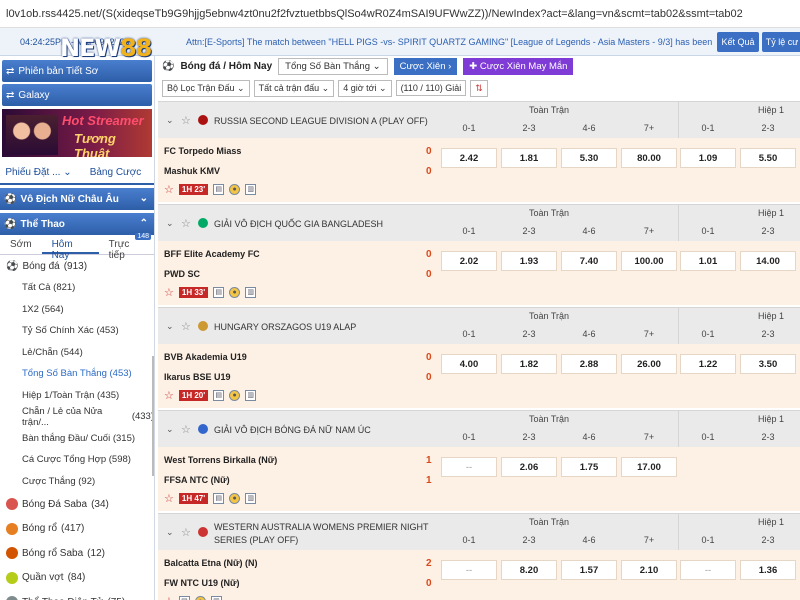 The height and width of the screenshot is (600, 800). What do you see at coordinates (21, 244) in the screenshot?
I see `tab-early: Sớm` at bounding box center [21, 244].